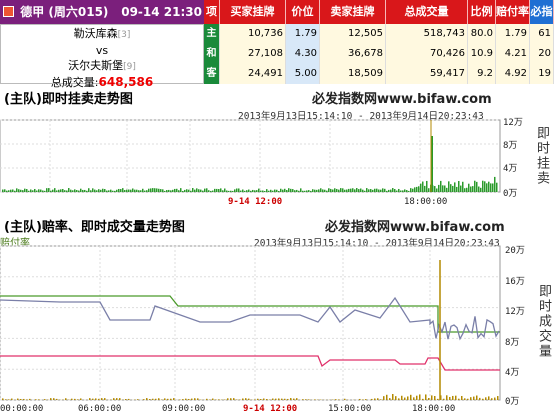 The width and height of the screenshot is (554, 414). Describe the element at coordinates (482, 54) in the screenshot. I see `cell-ratio: 10.9` at that location.